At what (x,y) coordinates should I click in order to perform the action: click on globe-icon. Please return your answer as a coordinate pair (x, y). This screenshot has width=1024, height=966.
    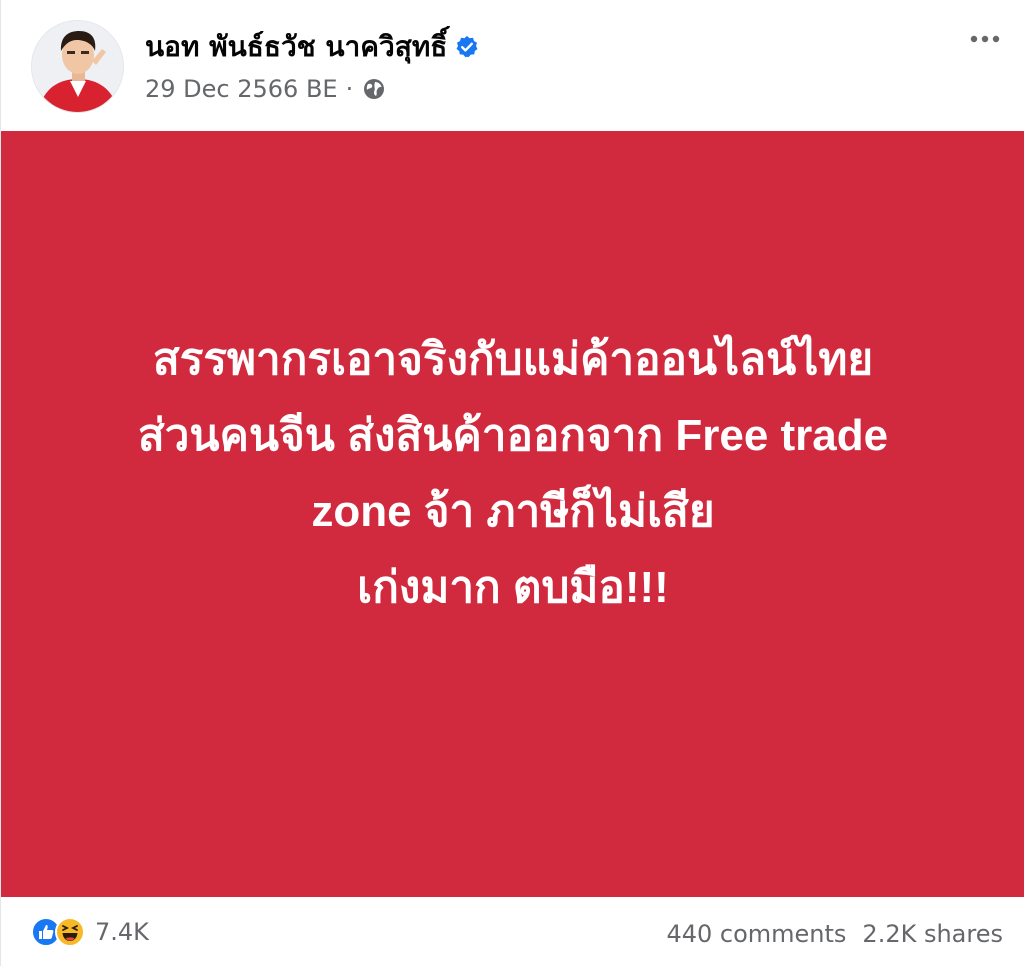
    Looking at the image, I should click on (374, 89).